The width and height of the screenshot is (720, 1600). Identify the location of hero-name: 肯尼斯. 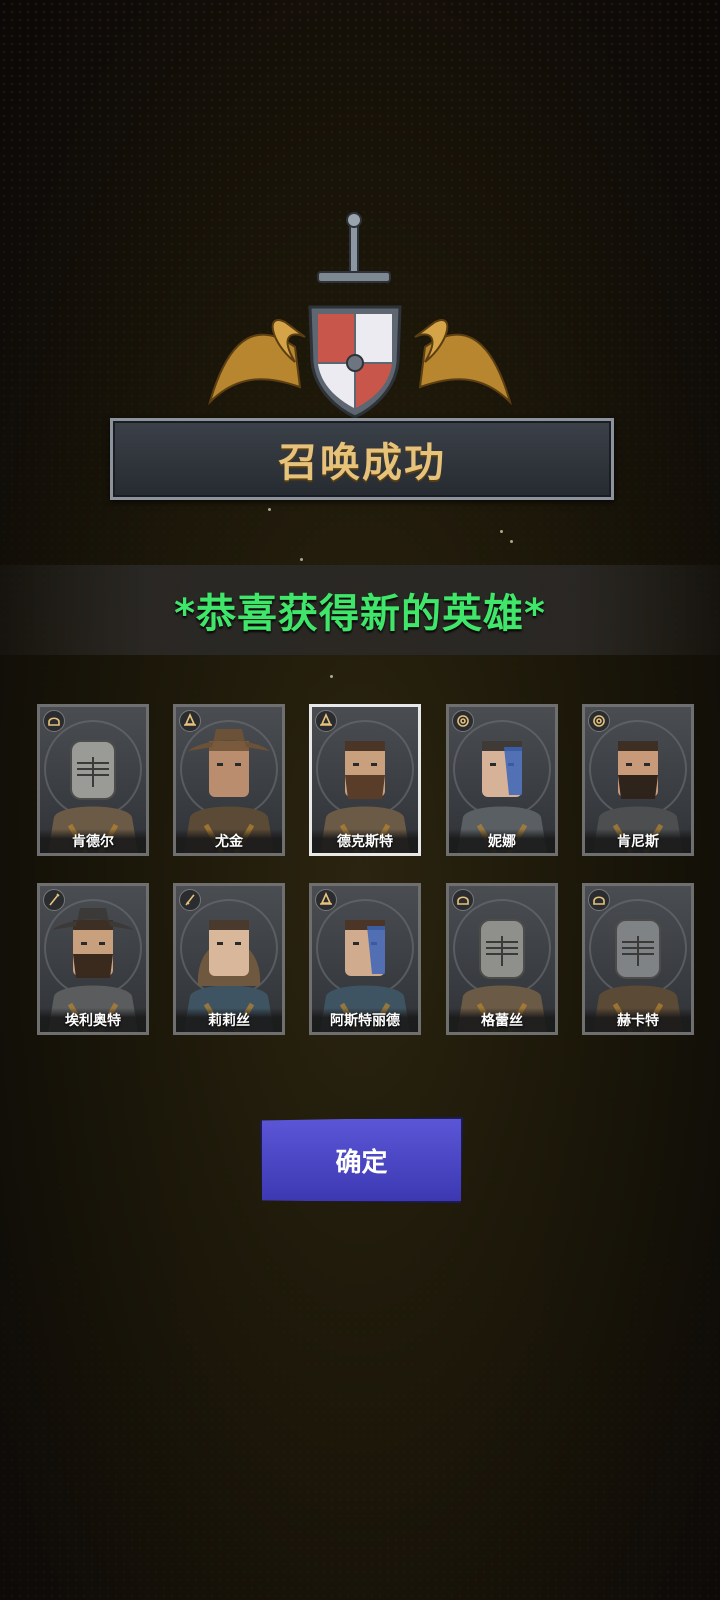
(638, 841).